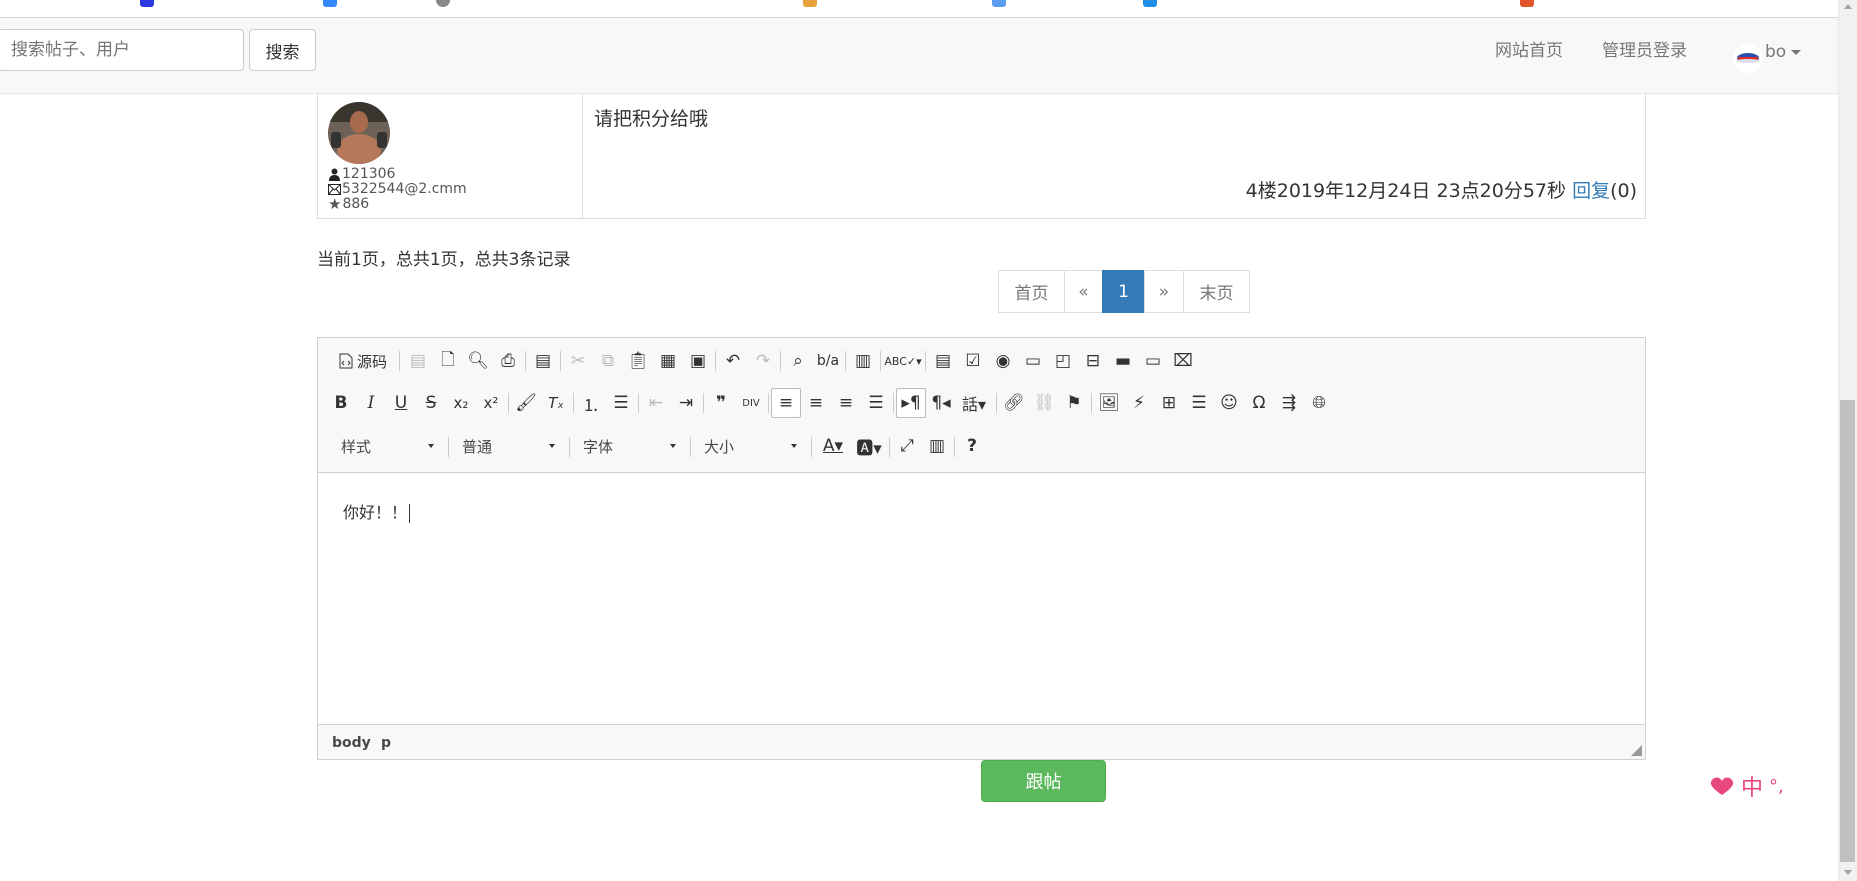 The height and width of the screenshot is (881, 1857). Describe the element at coordinates (1847, 631) in the screenshot. I see `scrollbar-thumb` at that location.